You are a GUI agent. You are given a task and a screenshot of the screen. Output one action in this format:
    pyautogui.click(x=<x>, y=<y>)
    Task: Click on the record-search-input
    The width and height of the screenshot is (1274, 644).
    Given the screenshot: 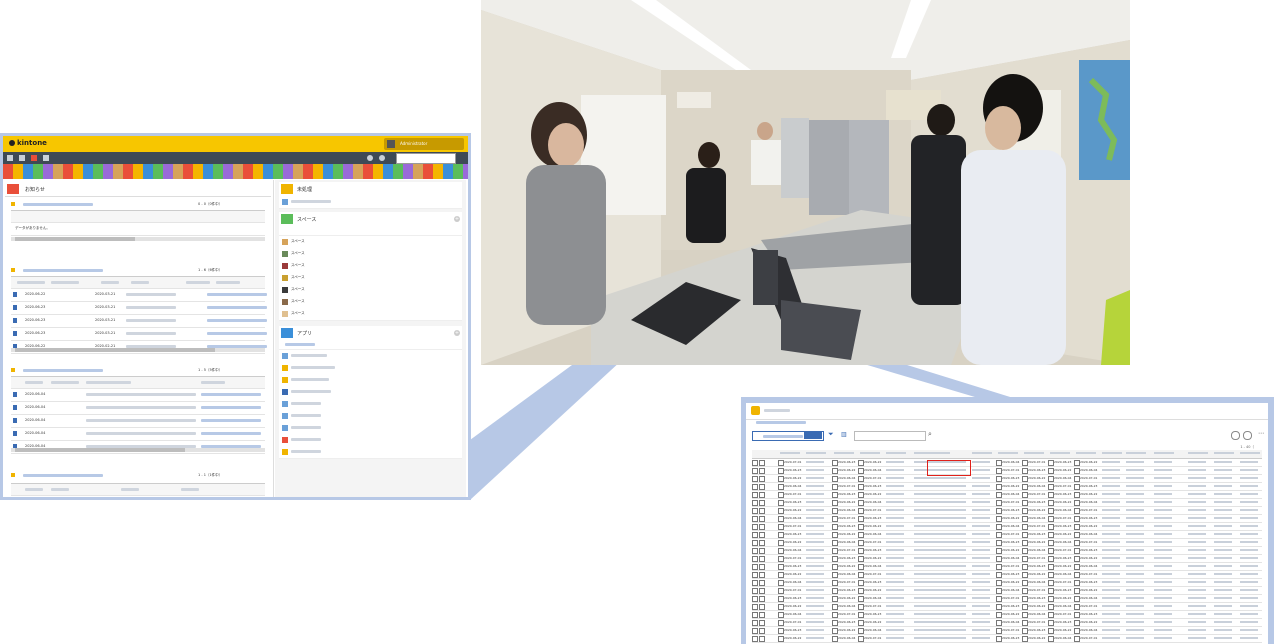 What is the action you would take?
    pyautogui.click(x=890, y=436)
    